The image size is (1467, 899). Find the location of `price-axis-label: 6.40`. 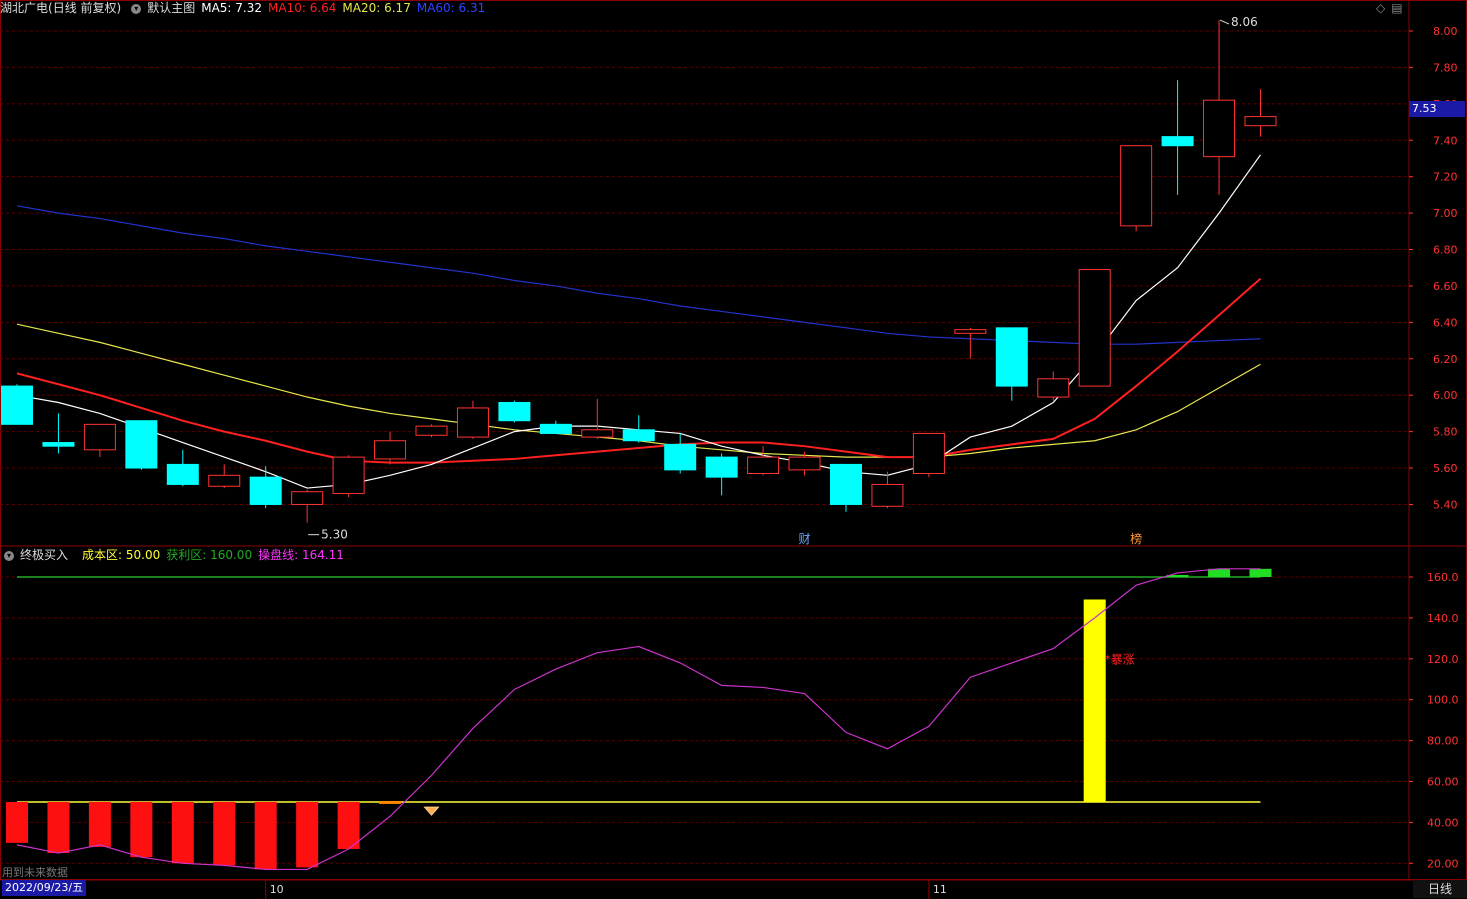

price-axis-label: 6.40 is located at coordinates (1445, 322).